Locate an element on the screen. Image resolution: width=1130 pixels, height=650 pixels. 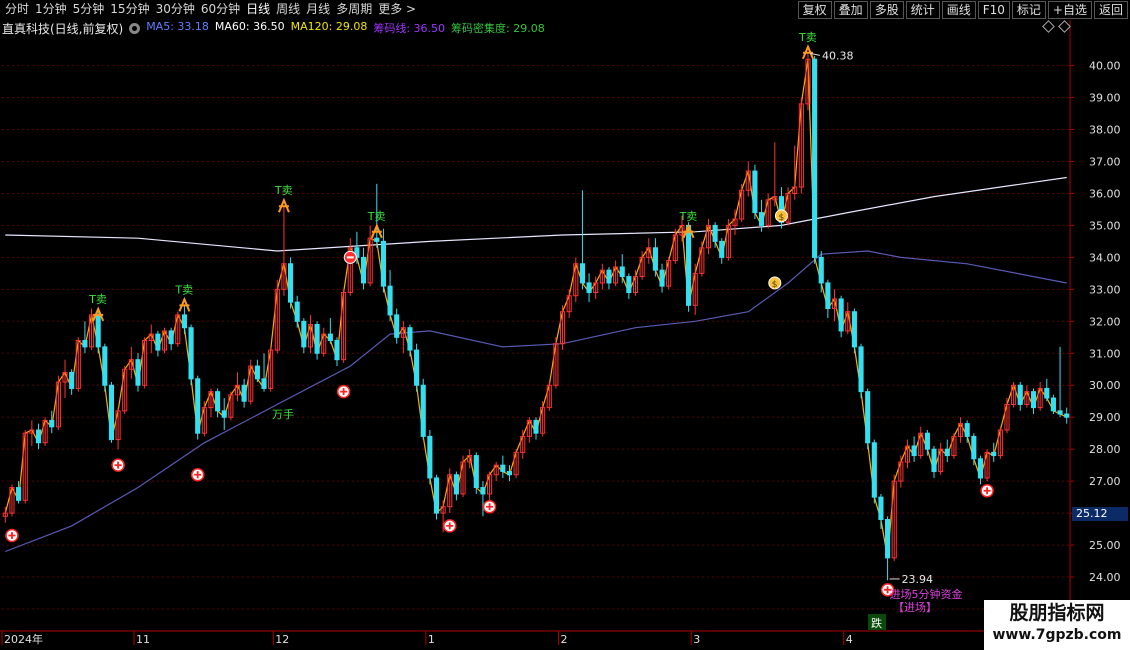
legend-item-3: 筹码线: 36.50 is located at coordinates (409, 28).